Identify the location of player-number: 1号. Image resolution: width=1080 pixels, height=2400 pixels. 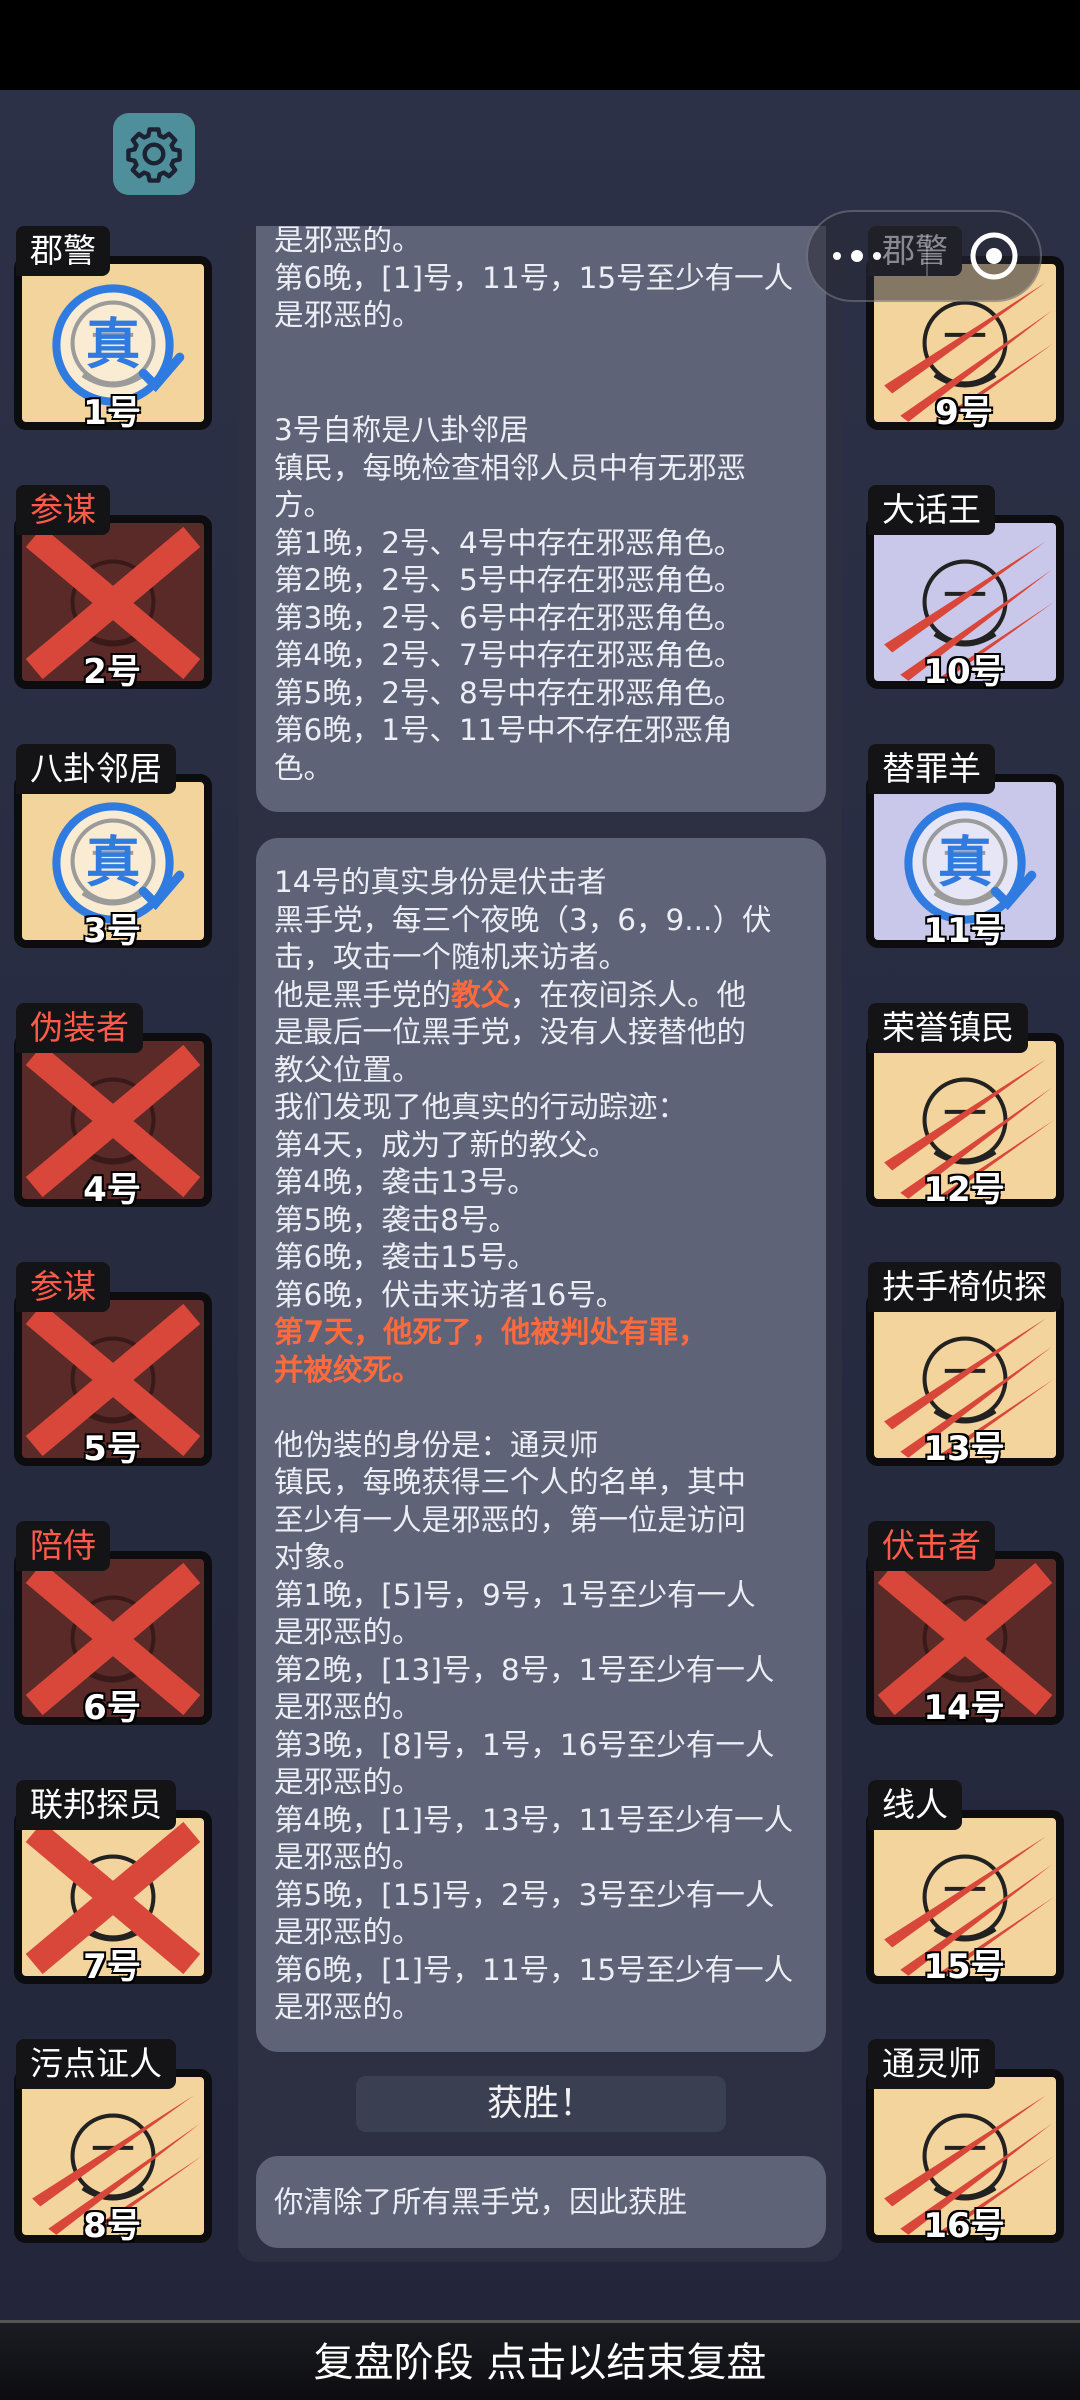
(112, 413).